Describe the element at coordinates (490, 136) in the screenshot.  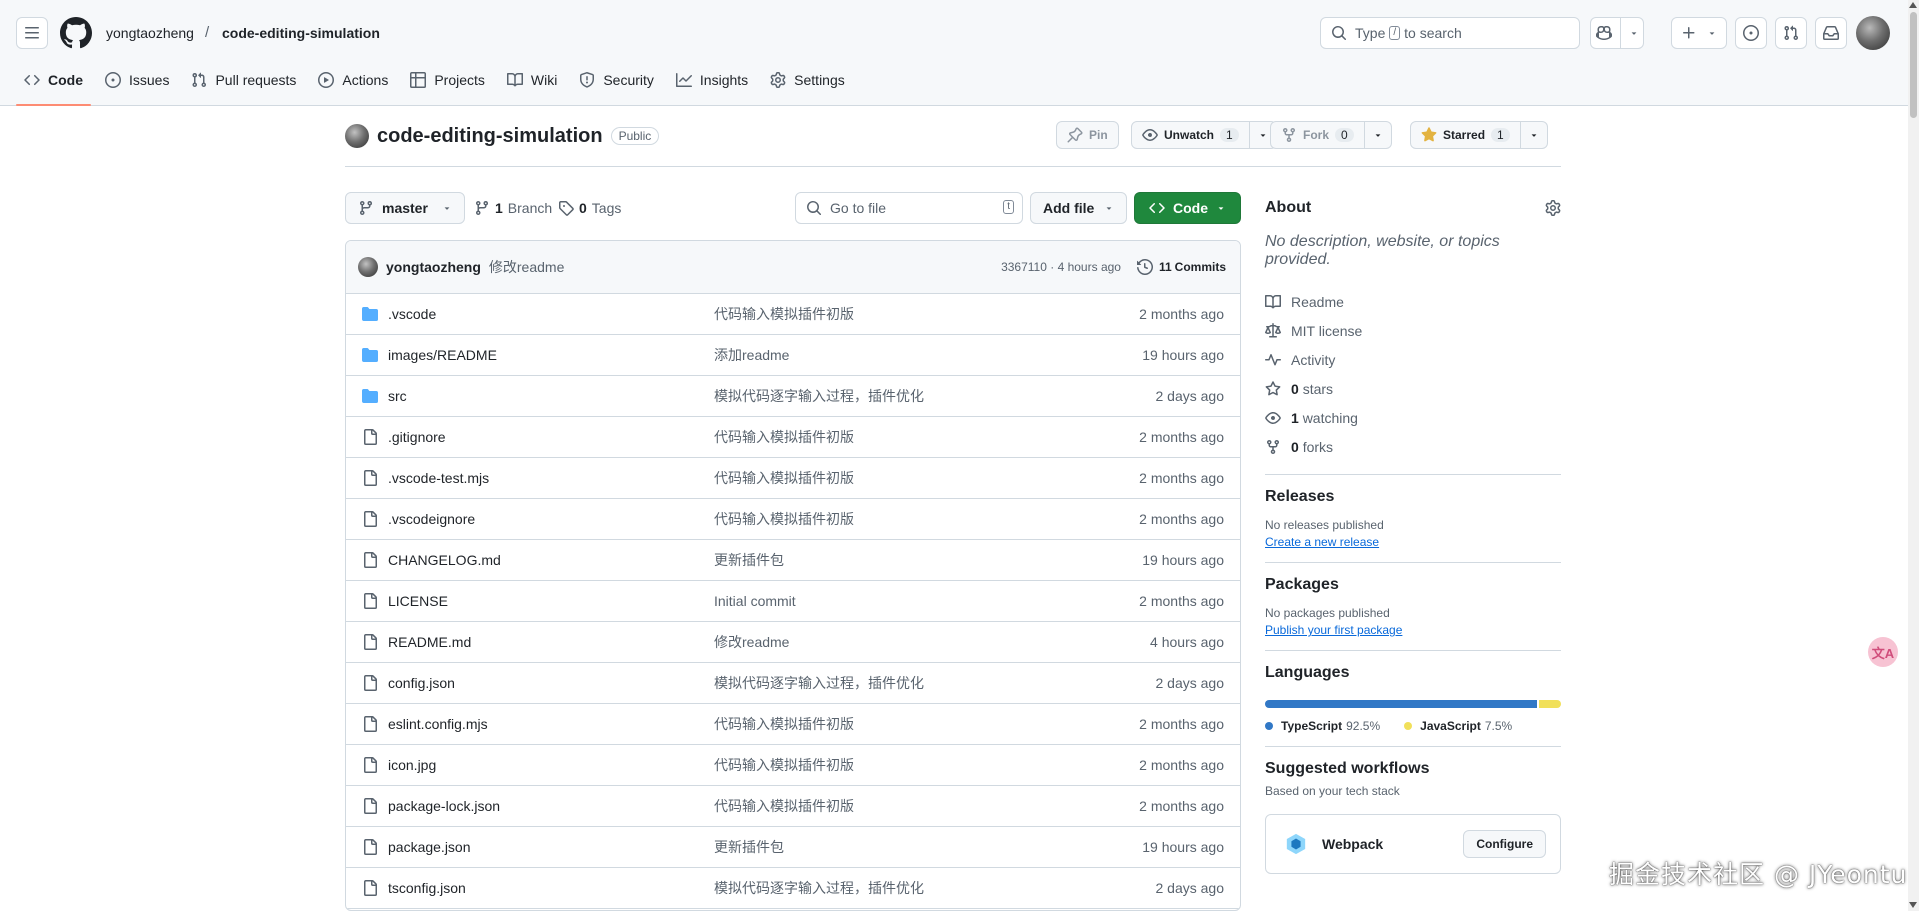
I see `repo-name: code-editing-simulation` at that location.